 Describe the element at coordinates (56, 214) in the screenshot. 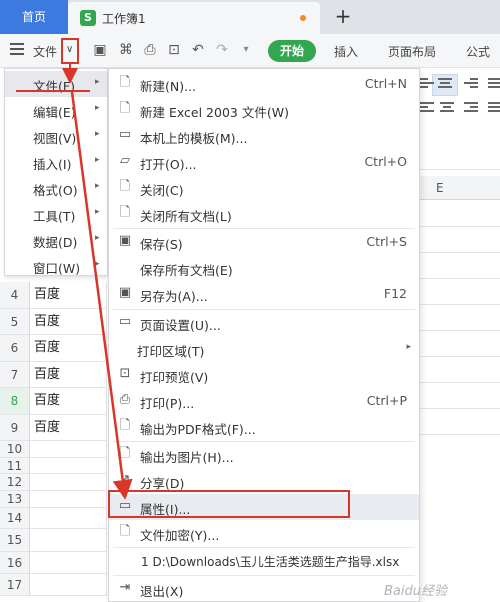

I see `menu-item-tools: 工具(T) ▸` at that location.